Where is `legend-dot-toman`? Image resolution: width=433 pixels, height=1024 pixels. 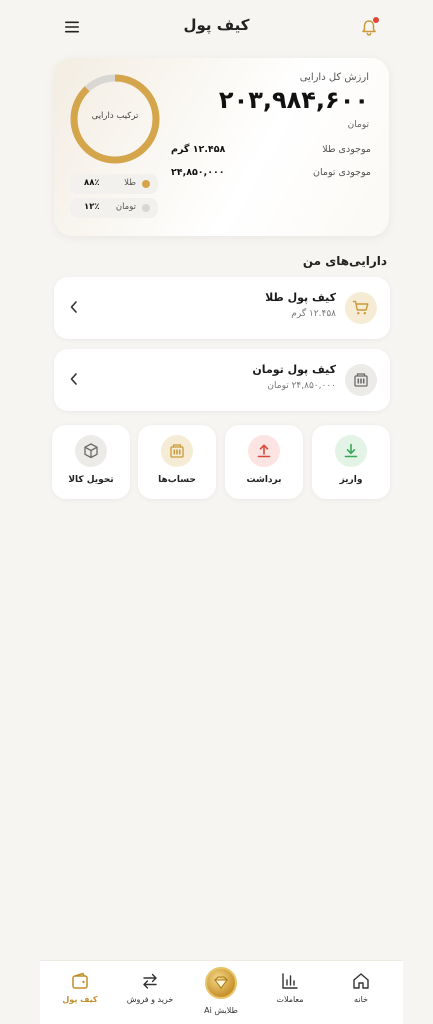 legend-dot-toman is located at coordinates (146, 208).